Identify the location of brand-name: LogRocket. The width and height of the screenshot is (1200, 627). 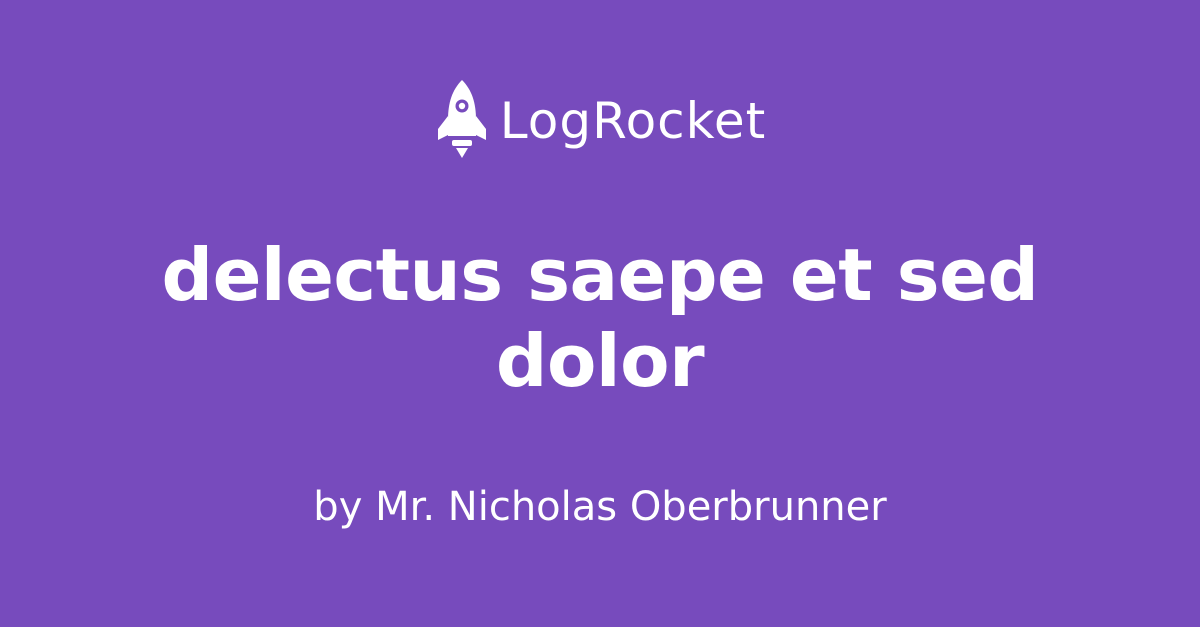
(633, 121).